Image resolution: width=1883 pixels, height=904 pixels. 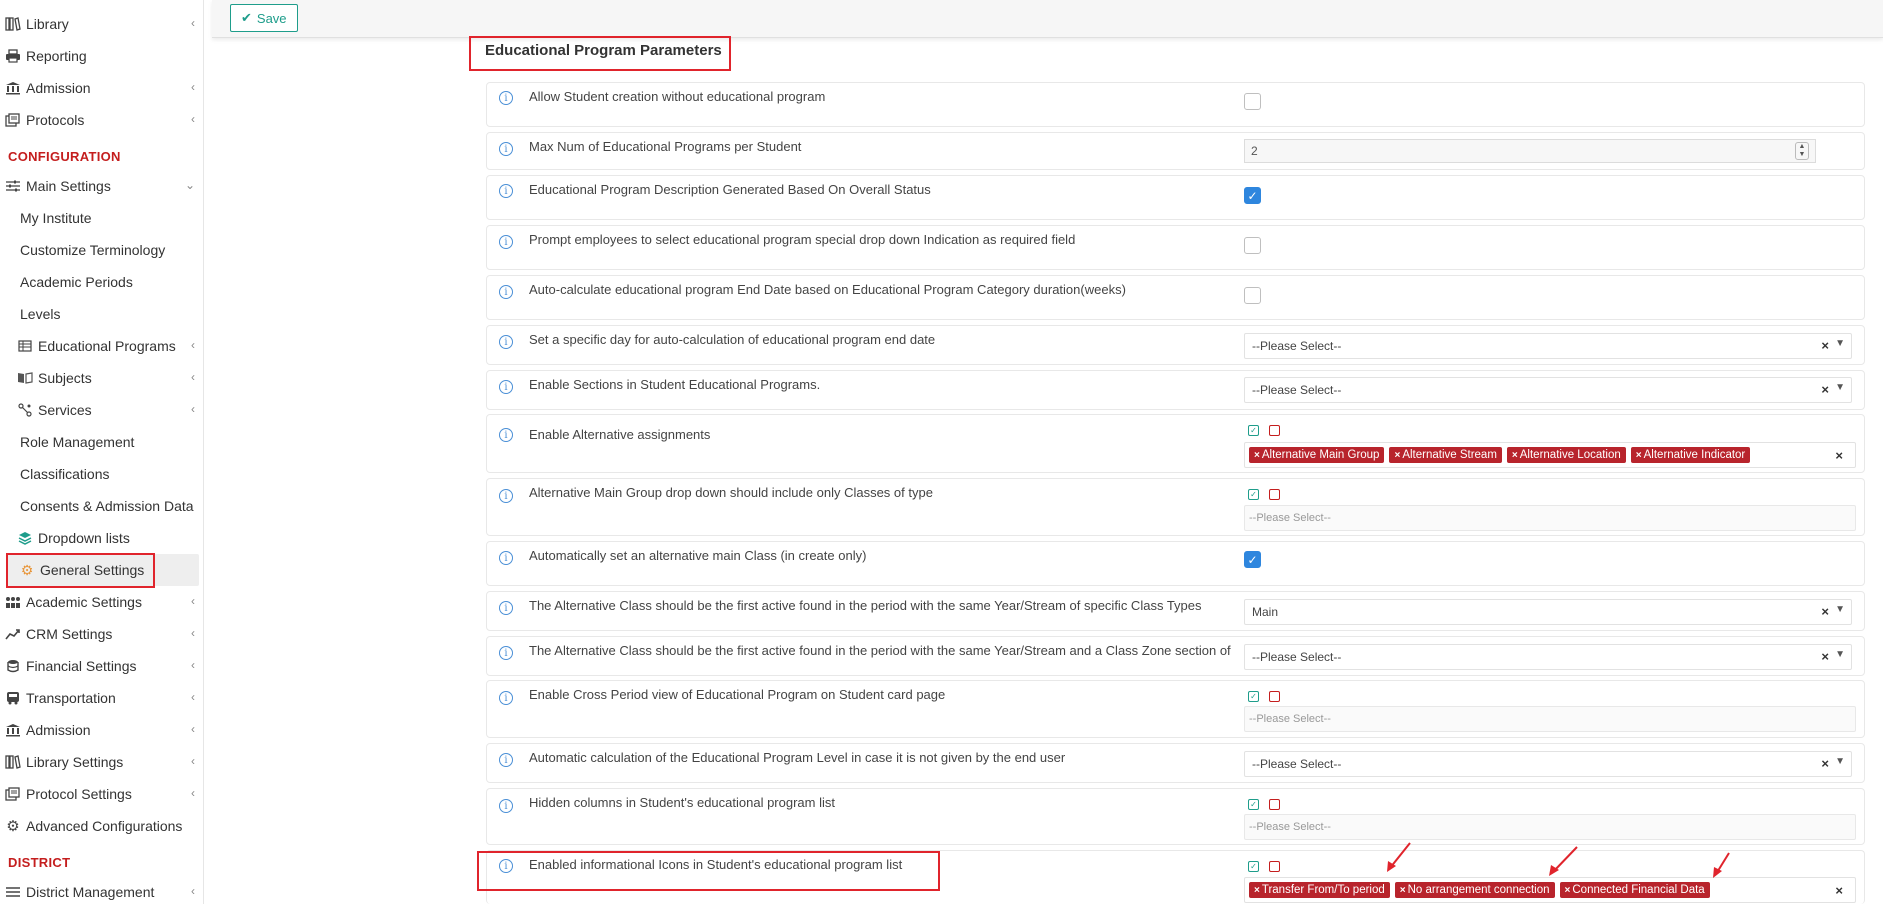 What do you see at coordinates (101, 506) in the screenshot?
I see `sidebar-item-consents-admission-data: Consents & Admission Data` at bounding box center [101, 506].